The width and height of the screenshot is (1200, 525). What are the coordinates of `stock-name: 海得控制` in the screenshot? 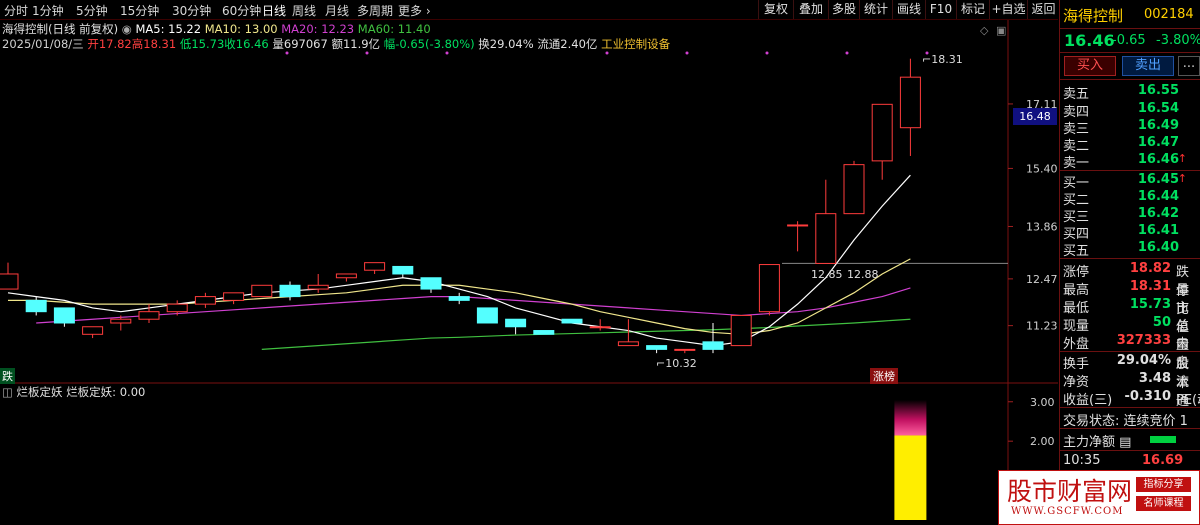 It's located at (1093, 16).